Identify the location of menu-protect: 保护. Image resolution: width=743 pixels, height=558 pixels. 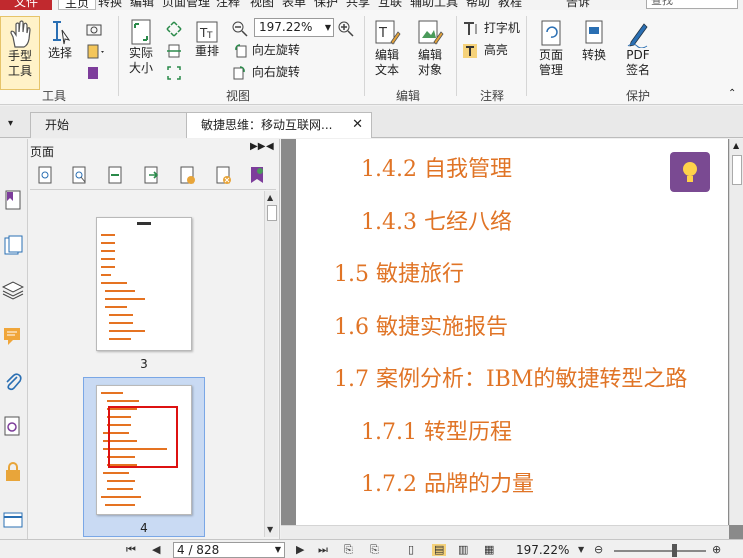
(326, 5).